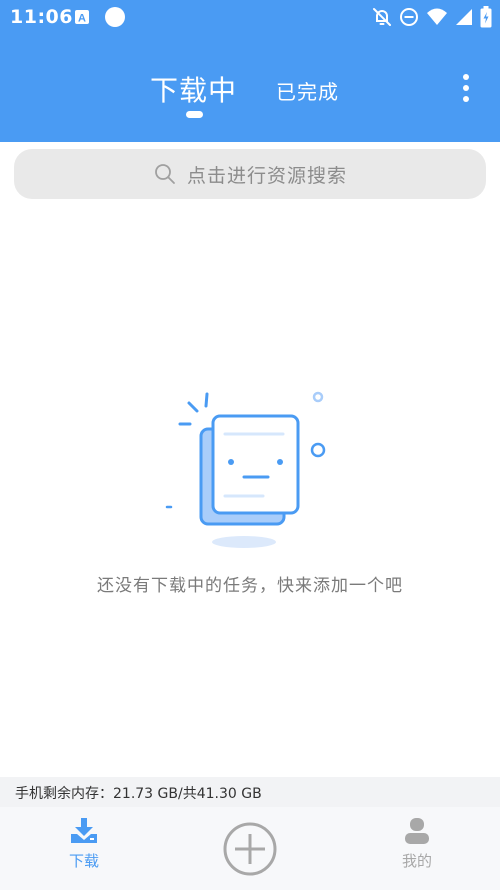 The height and width of the screenshot is (890, 500). Describe the element at coordinates (193, 89) in the screenshot. I see `tab-downloading: 下载中` at that location.